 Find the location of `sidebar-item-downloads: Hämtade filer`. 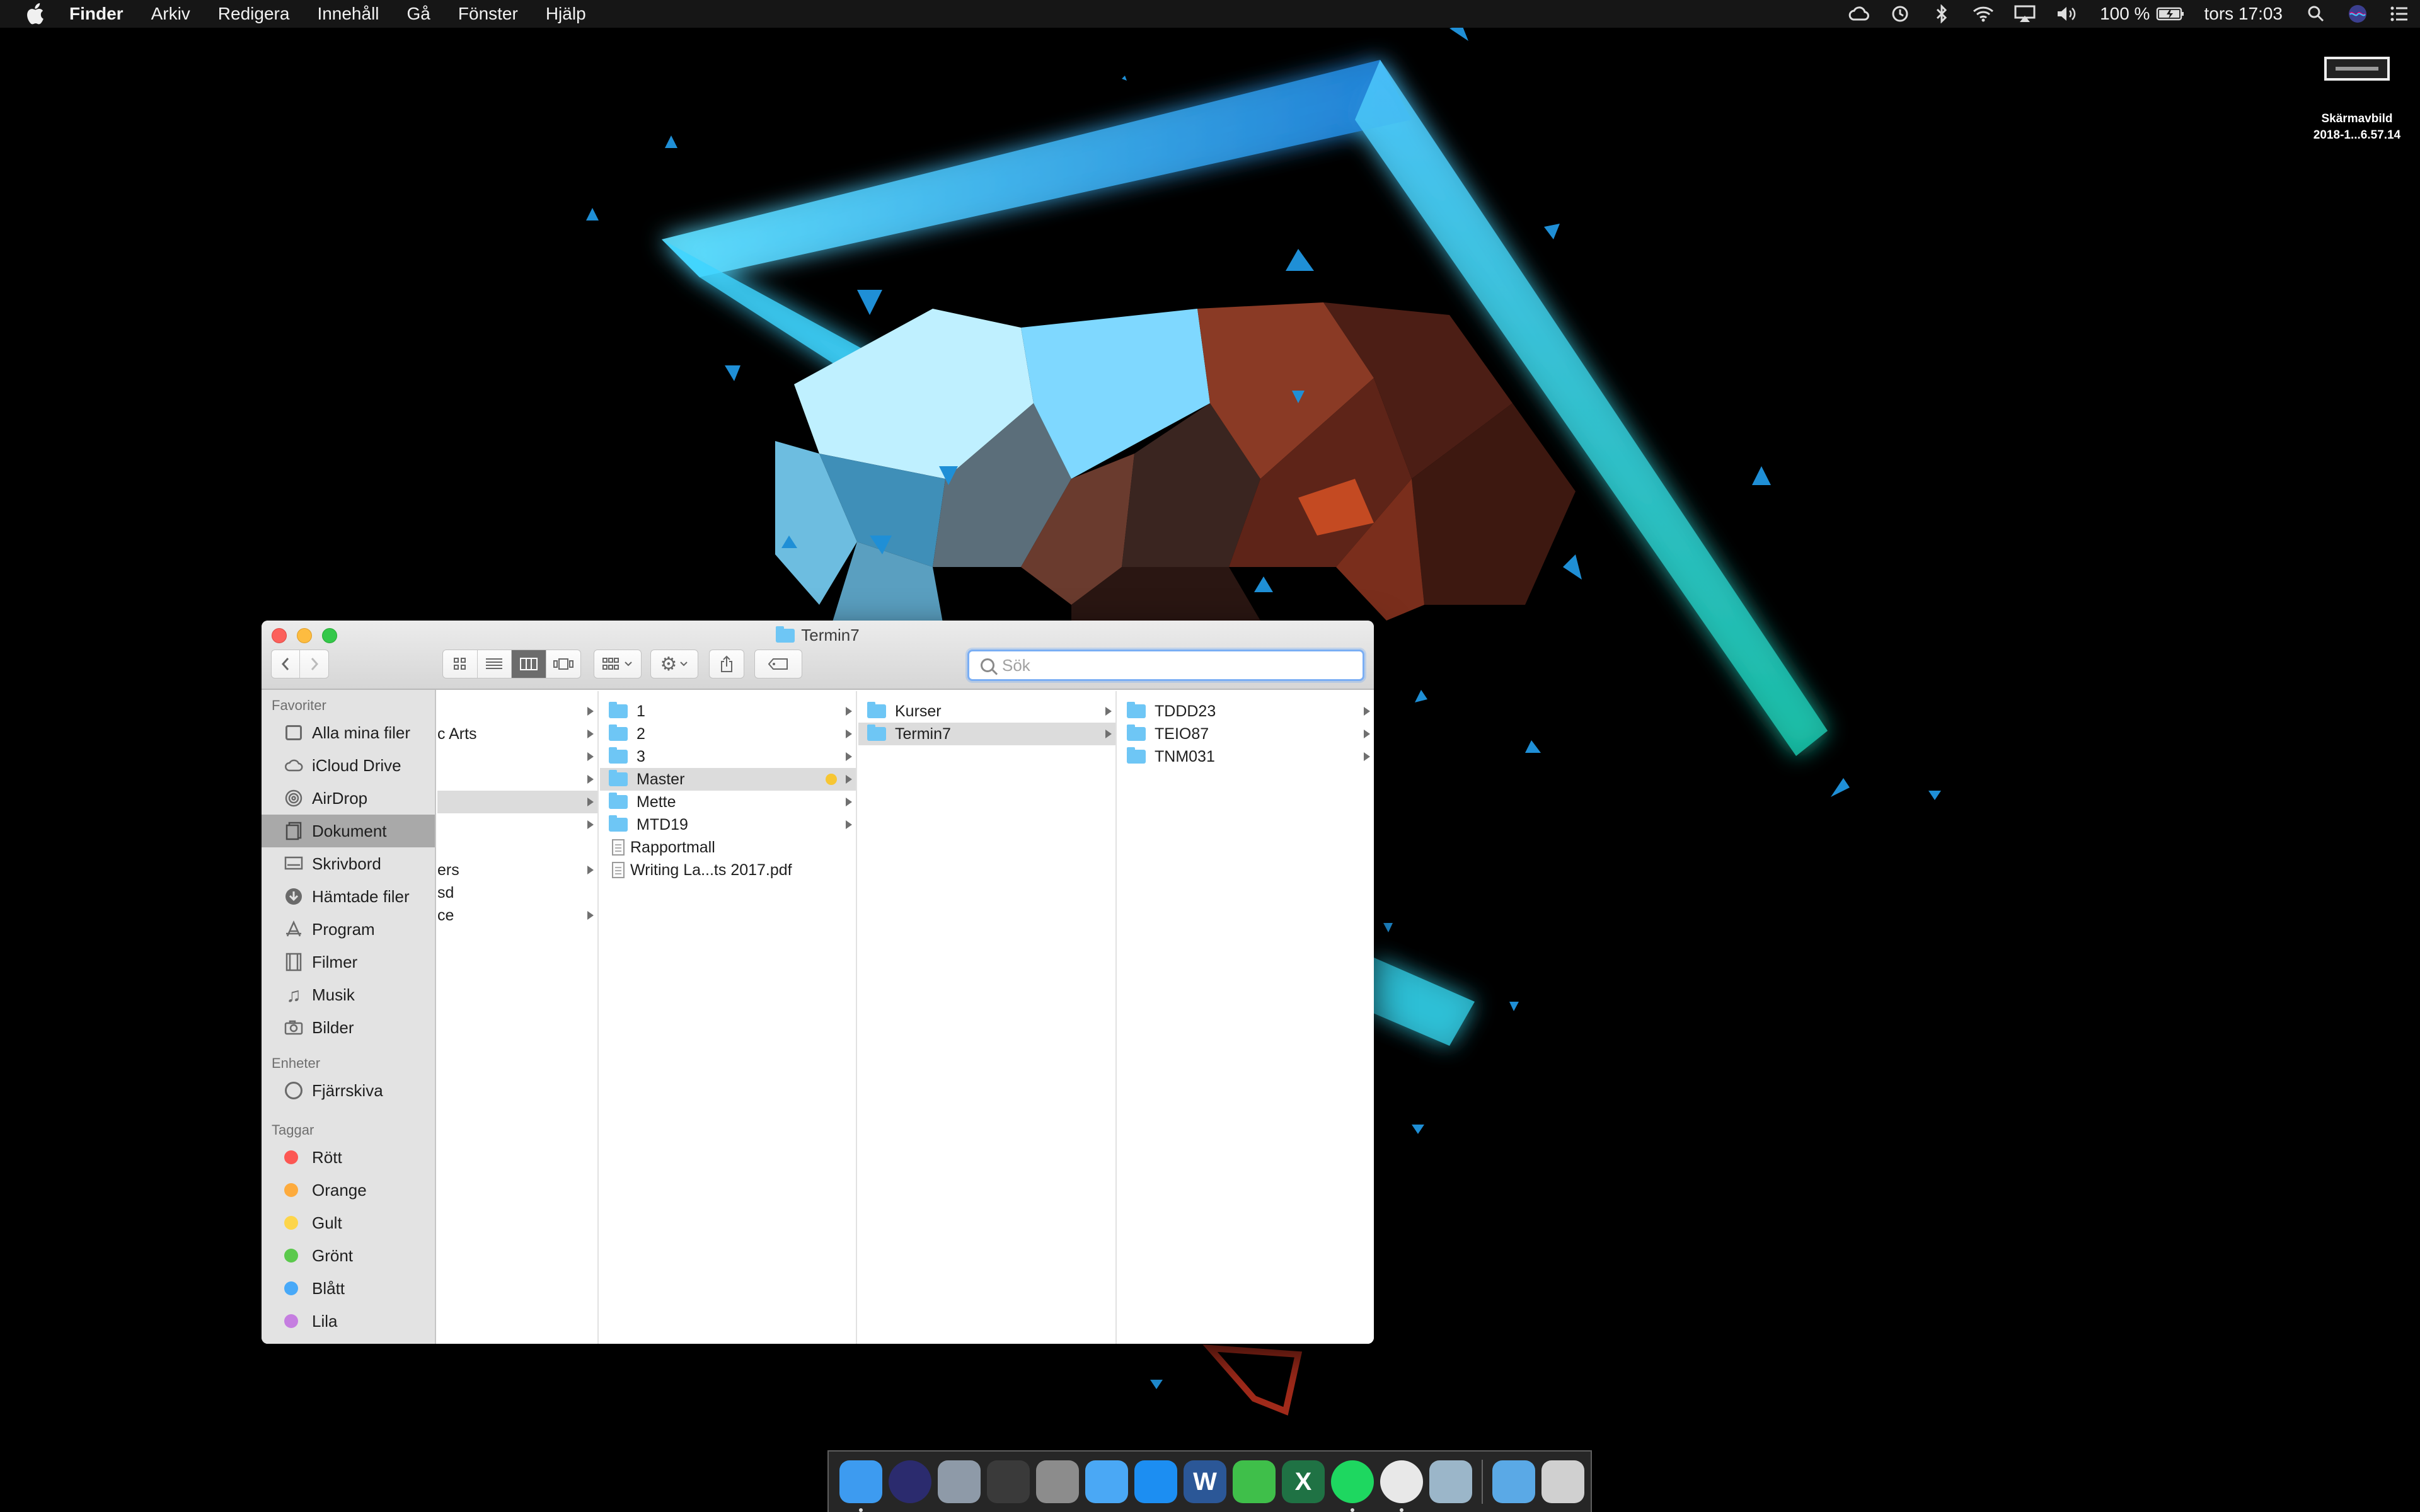

sidebar-item-downloads: Hämtade filer is located at coordinates (349, 896).